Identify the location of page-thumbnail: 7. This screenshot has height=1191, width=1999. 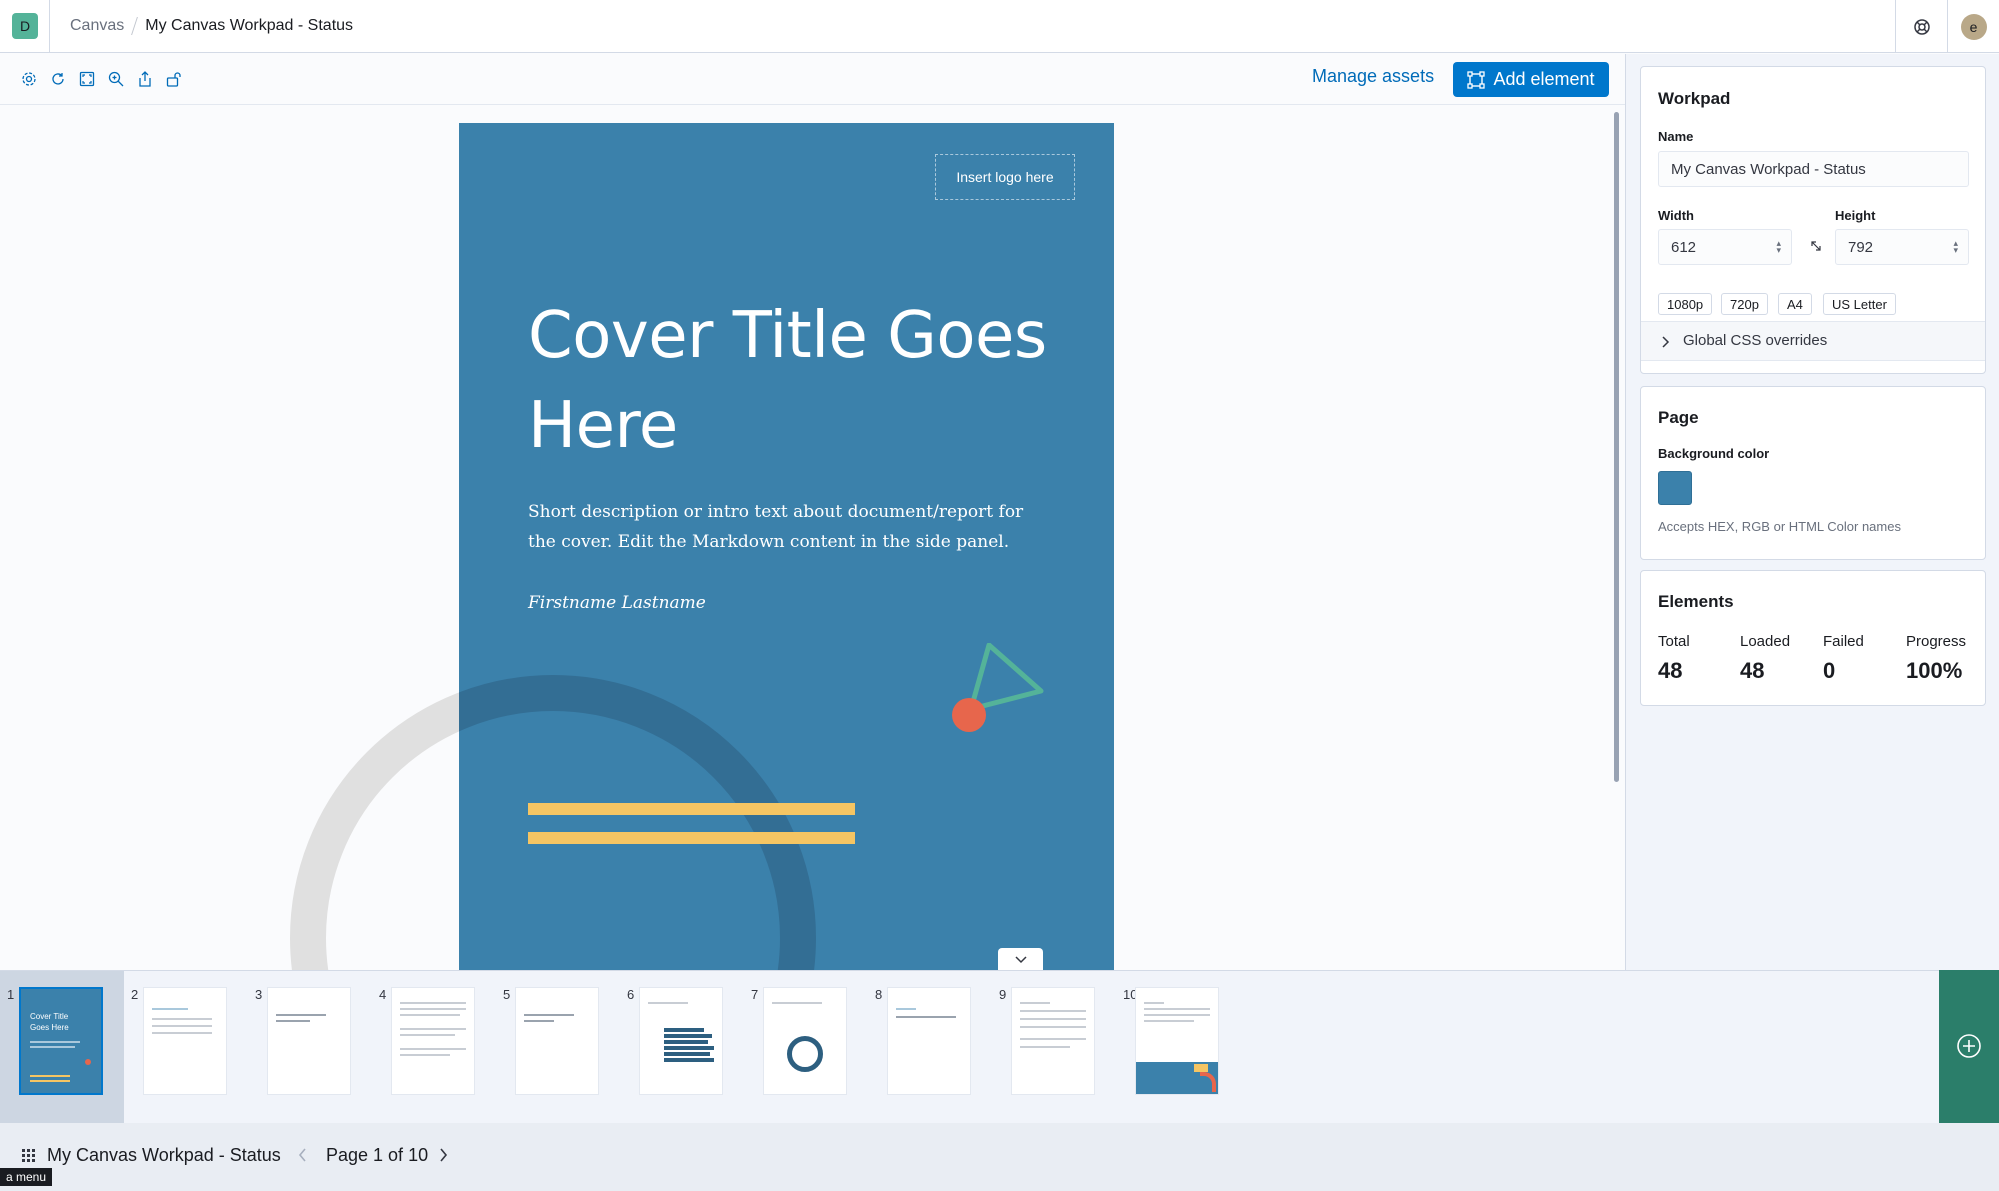
(806, 1047).